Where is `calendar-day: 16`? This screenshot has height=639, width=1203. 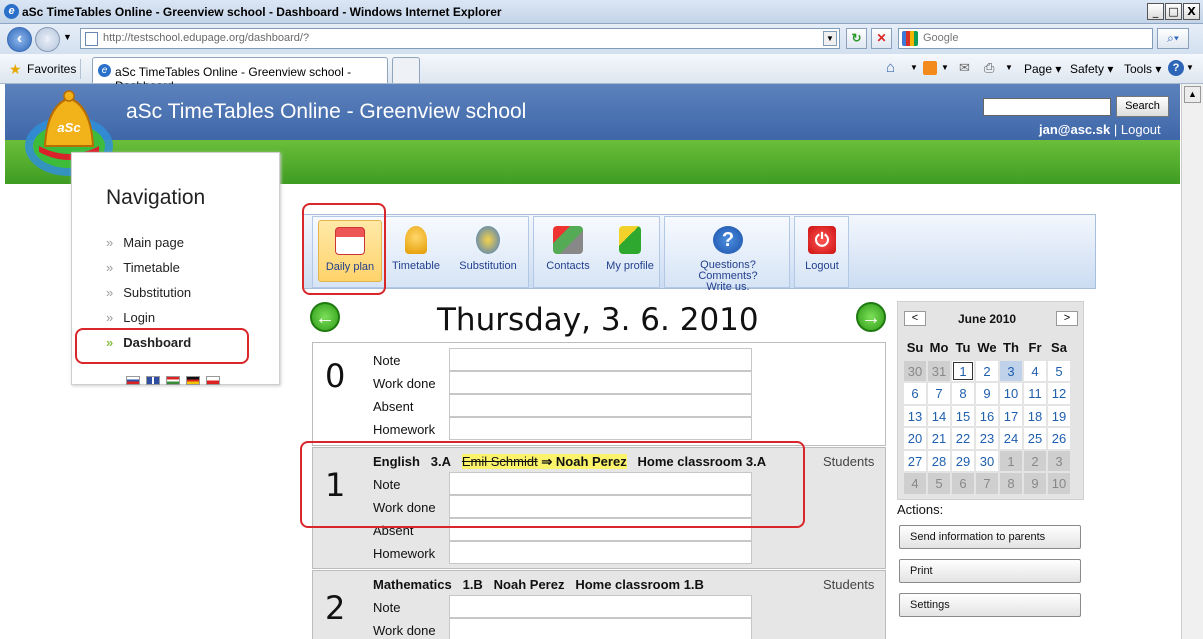
calendar-day: 16 is located at coordinates (987, 415).